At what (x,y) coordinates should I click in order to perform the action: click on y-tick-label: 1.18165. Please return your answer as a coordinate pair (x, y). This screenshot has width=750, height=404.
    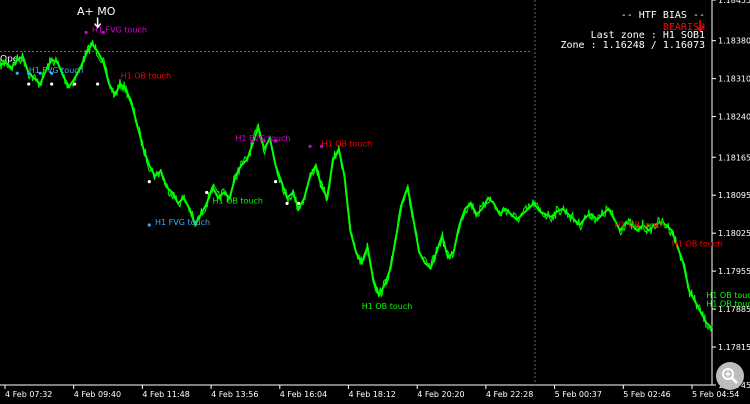
    Looking at the image, I should click on (734, 157).